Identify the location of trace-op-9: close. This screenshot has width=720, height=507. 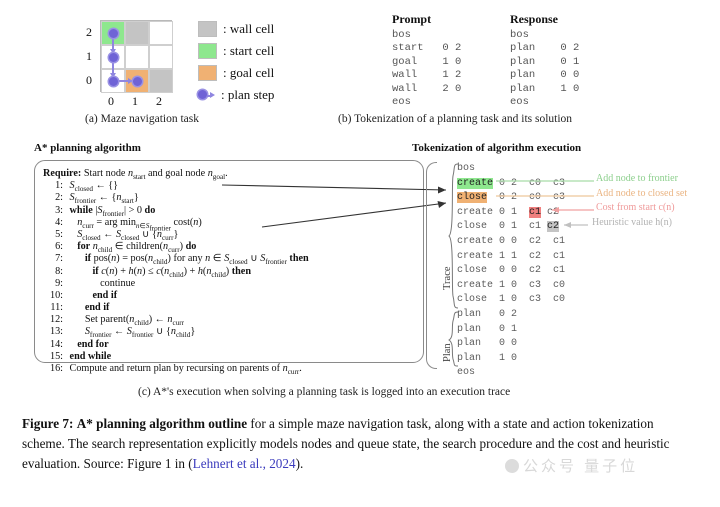
(472, 300).